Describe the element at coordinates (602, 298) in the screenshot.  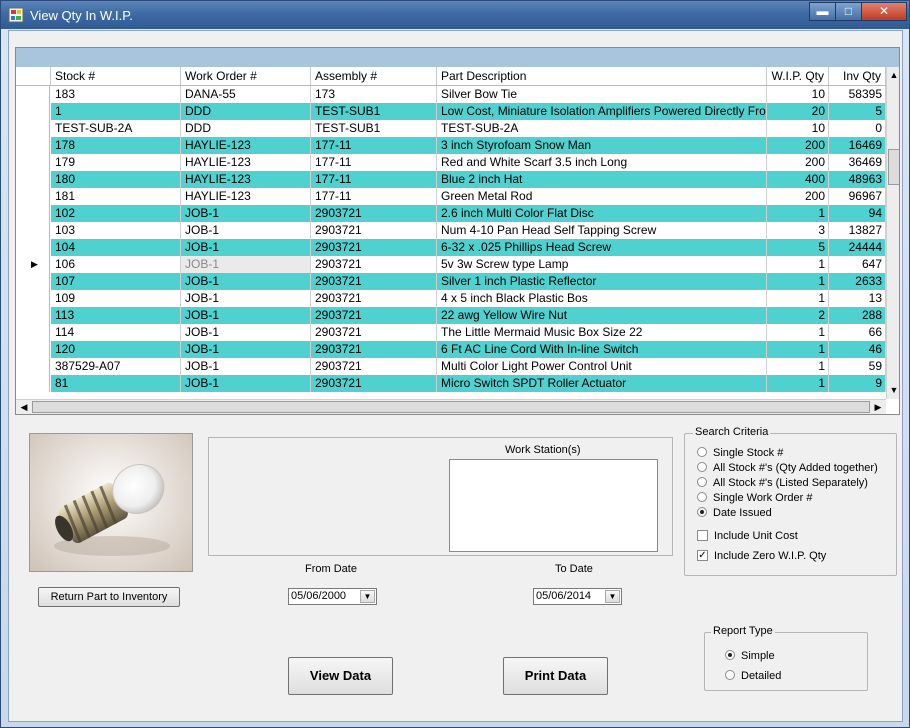
I see `cell-part-description: 4 x 5 inch Black Plastic Bos` at that location.